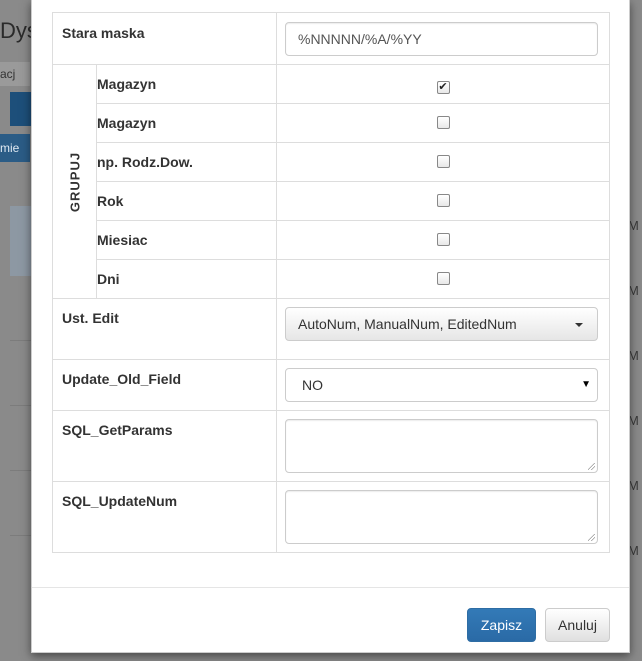 The height and width of the screenshot is (661, 642). What do you see at coordinates (186, 240) in the screenshot?
I see `grupuj-option-label: Miesiac` at bounding box center [186, 240].